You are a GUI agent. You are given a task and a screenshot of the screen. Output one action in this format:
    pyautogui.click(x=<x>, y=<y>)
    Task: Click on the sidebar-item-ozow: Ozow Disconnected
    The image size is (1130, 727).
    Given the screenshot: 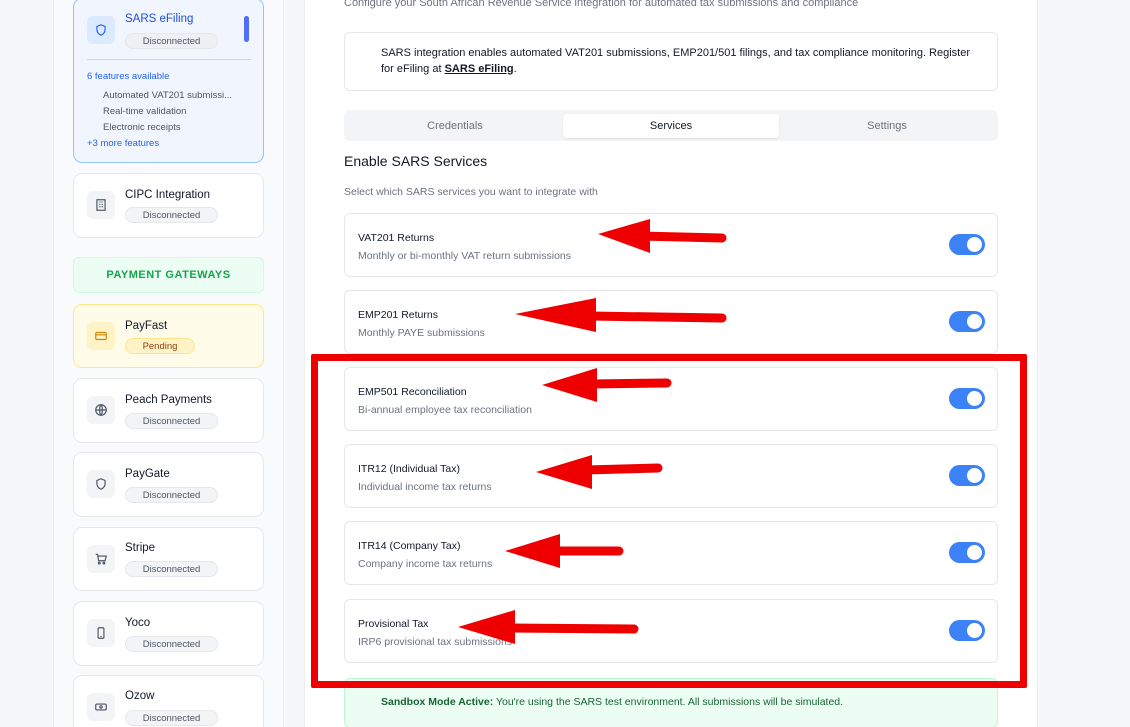 What is the action you would take?
    pyautogui.click(x=168, y=701)
    